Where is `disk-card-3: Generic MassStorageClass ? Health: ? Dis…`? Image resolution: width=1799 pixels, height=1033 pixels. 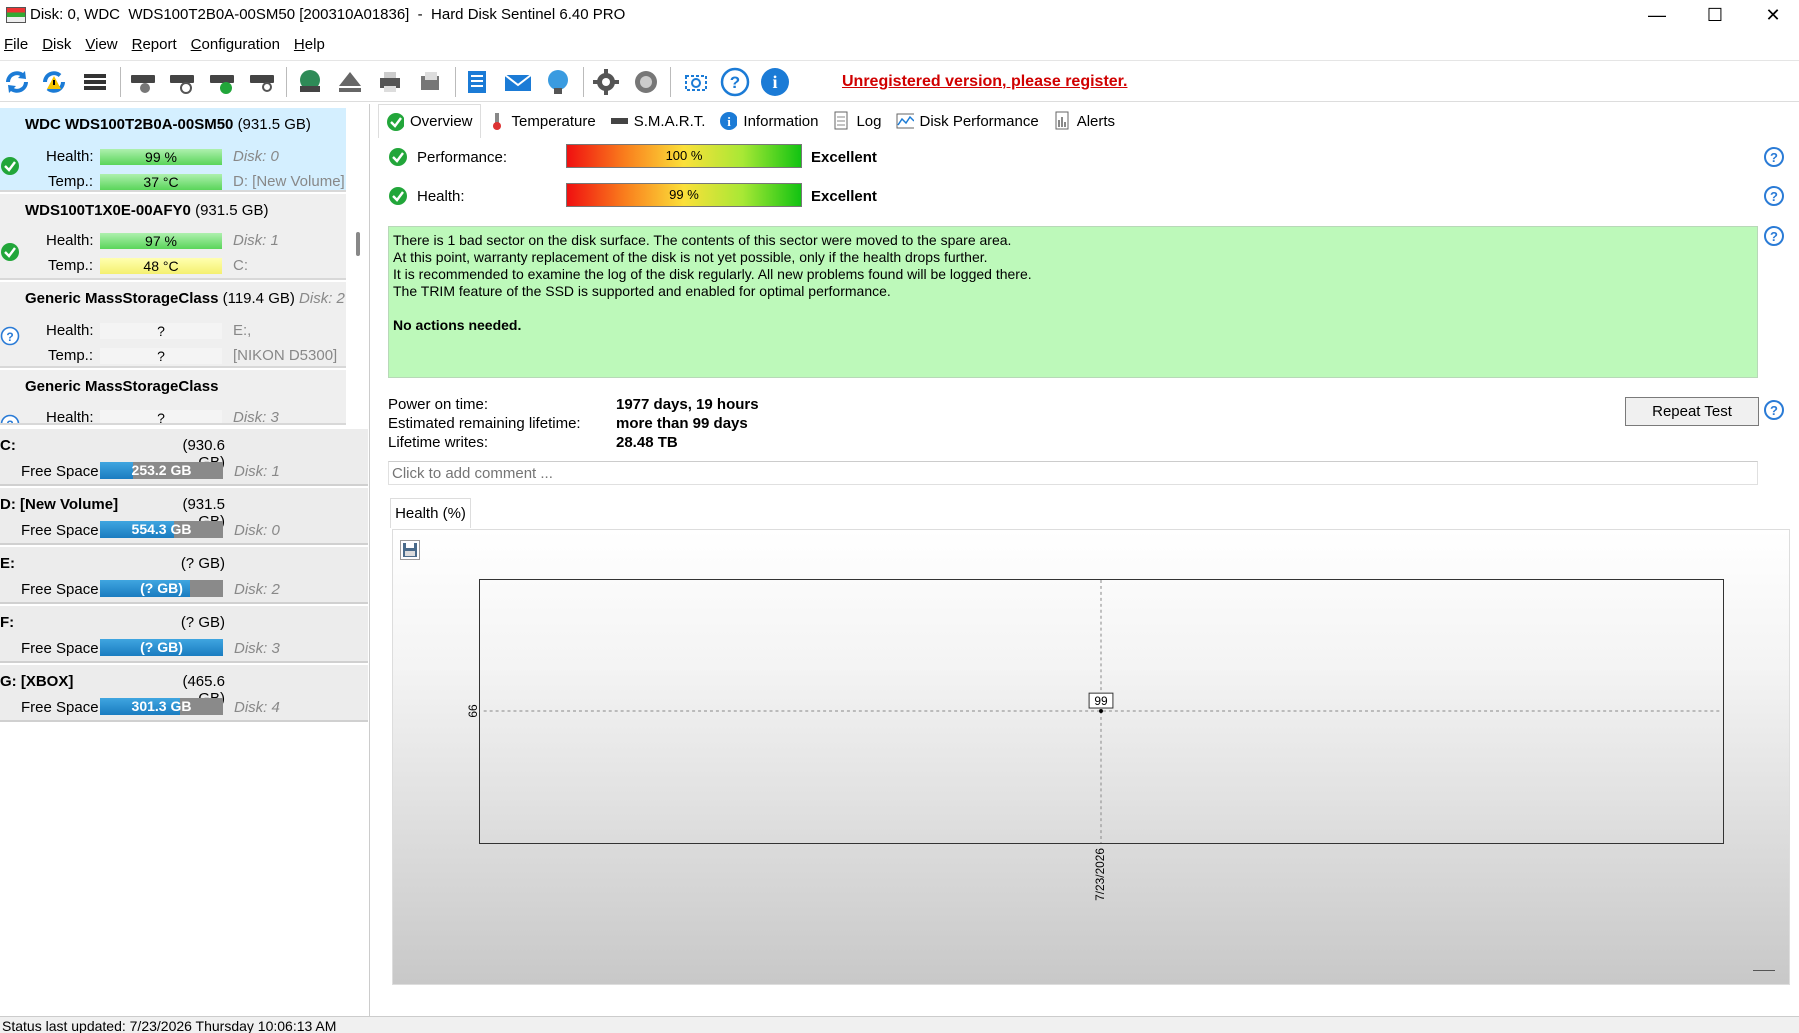
disk-card-3: Generic MassStorageClass ? Health: ? Dis… is located at coordinates (173, 397).